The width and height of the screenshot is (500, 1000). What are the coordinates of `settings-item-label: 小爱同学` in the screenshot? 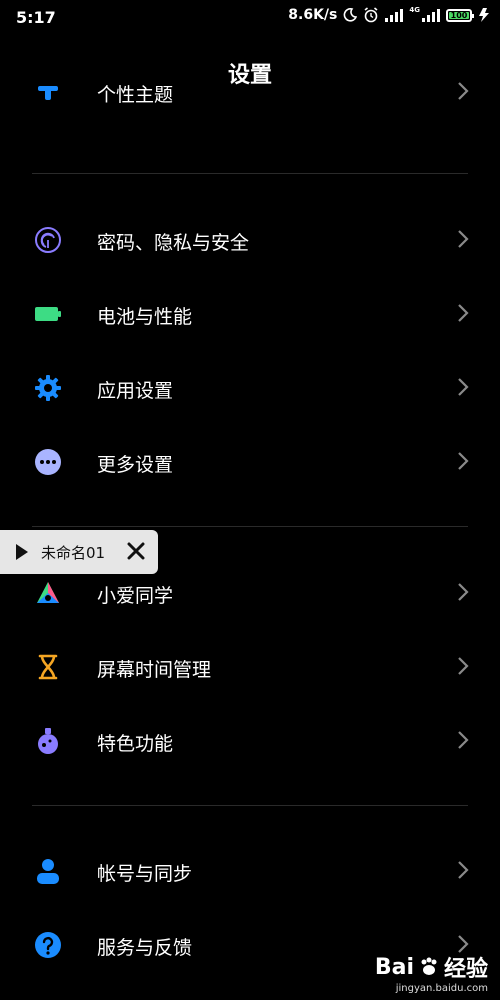 It's located at (135, 596).